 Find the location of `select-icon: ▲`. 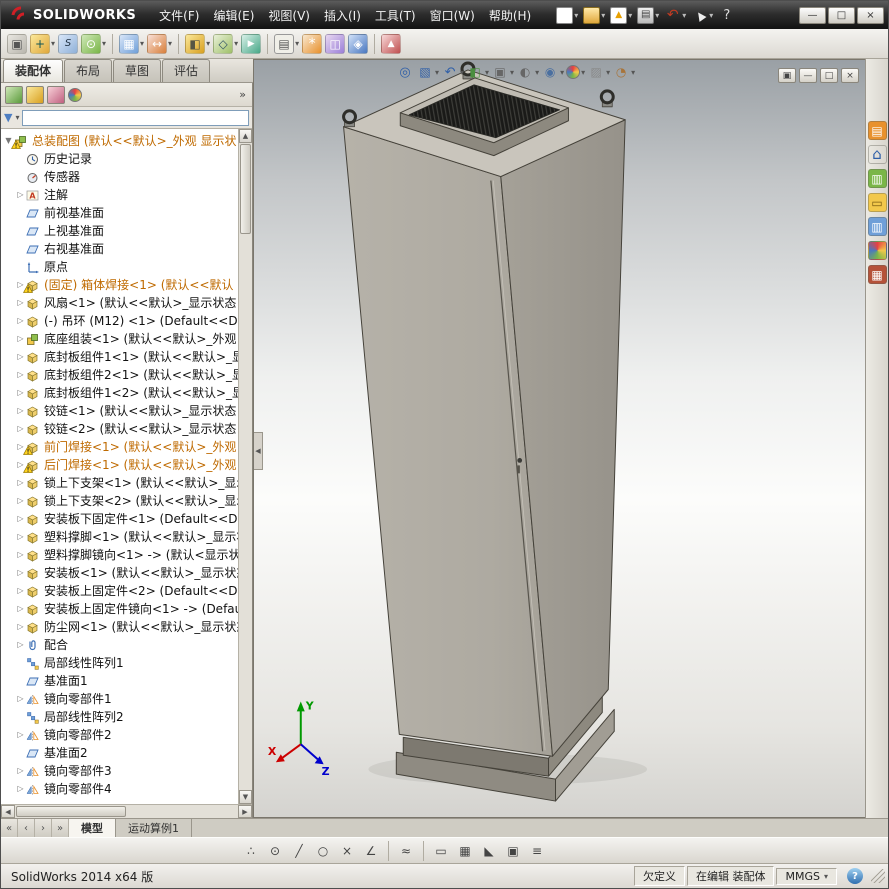

select-icon: ▲ is located at coordinates (699, 15).